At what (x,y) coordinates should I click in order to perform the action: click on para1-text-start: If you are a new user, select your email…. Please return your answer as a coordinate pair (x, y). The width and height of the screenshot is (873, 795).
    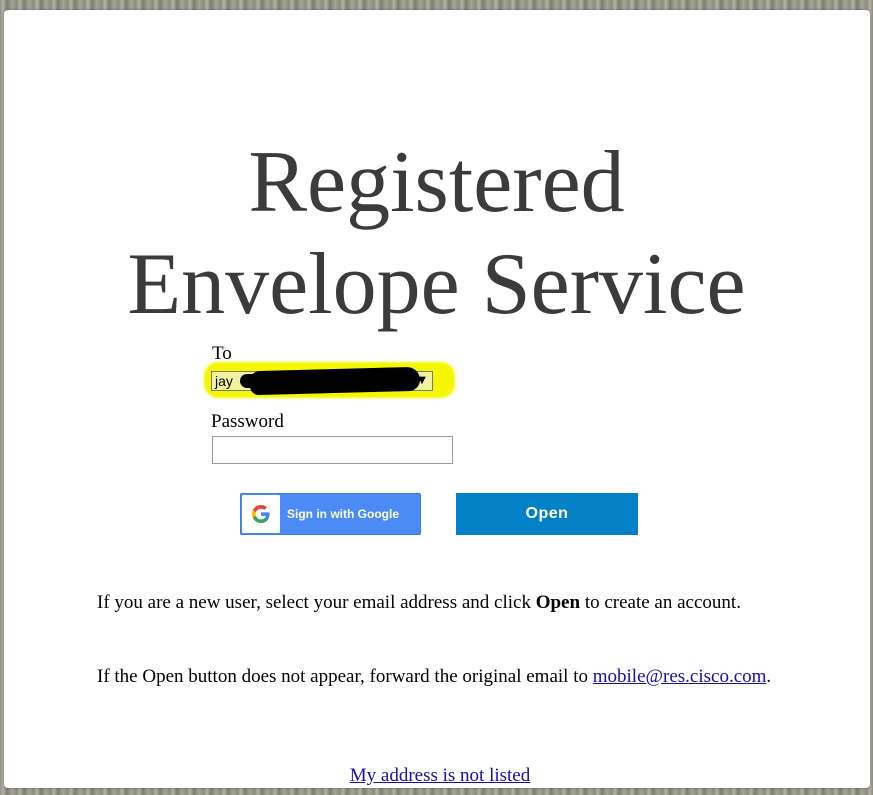
    Looking at the image, I should click on (316, 602).